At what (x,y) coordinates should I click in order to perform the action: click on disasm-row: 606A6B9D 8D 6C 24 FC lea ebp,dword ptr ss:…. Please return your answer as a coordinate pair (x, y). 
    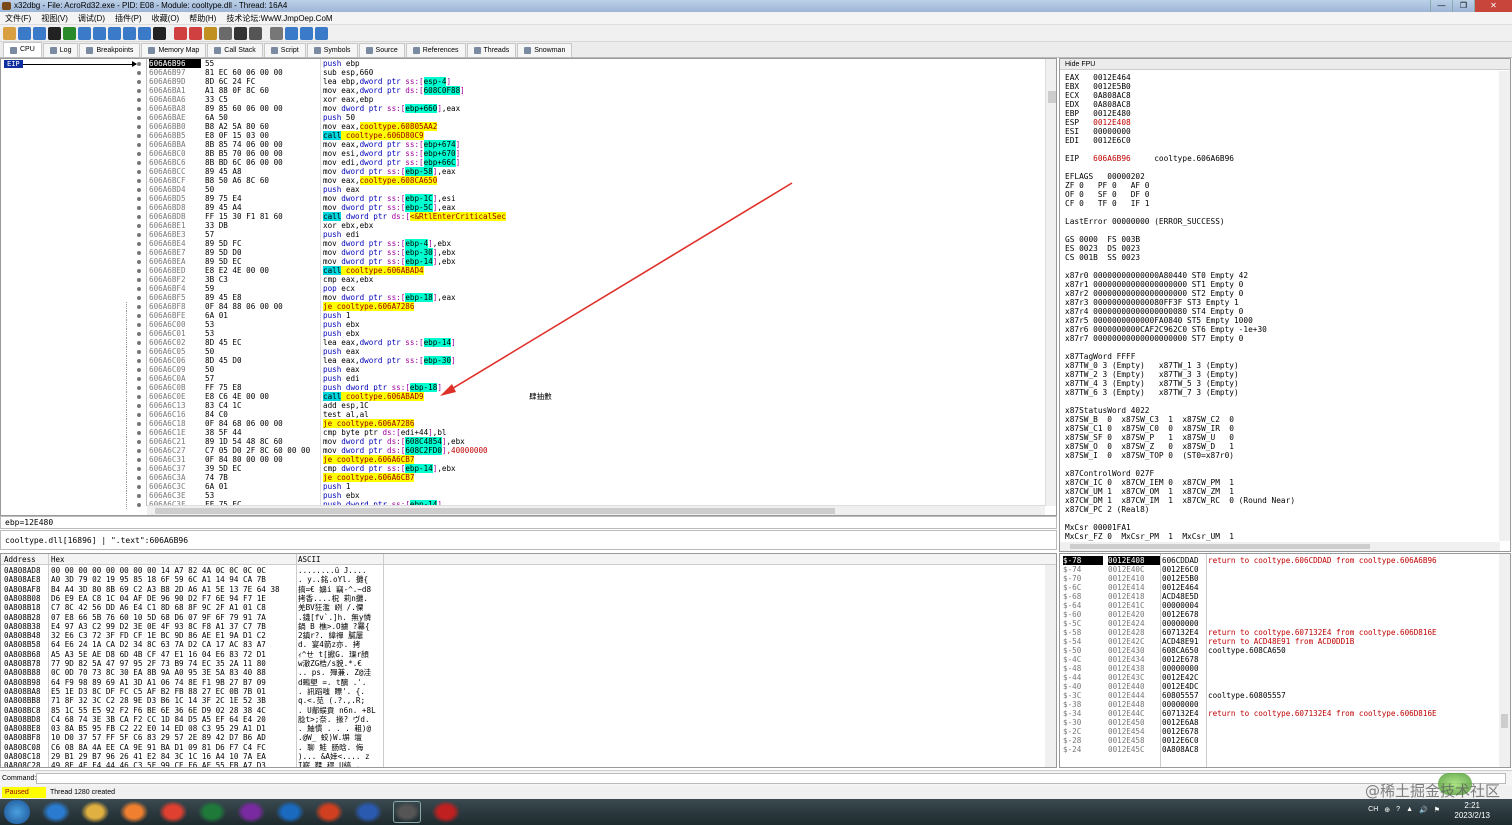
    Looking at the image, I should click on (523, 81).